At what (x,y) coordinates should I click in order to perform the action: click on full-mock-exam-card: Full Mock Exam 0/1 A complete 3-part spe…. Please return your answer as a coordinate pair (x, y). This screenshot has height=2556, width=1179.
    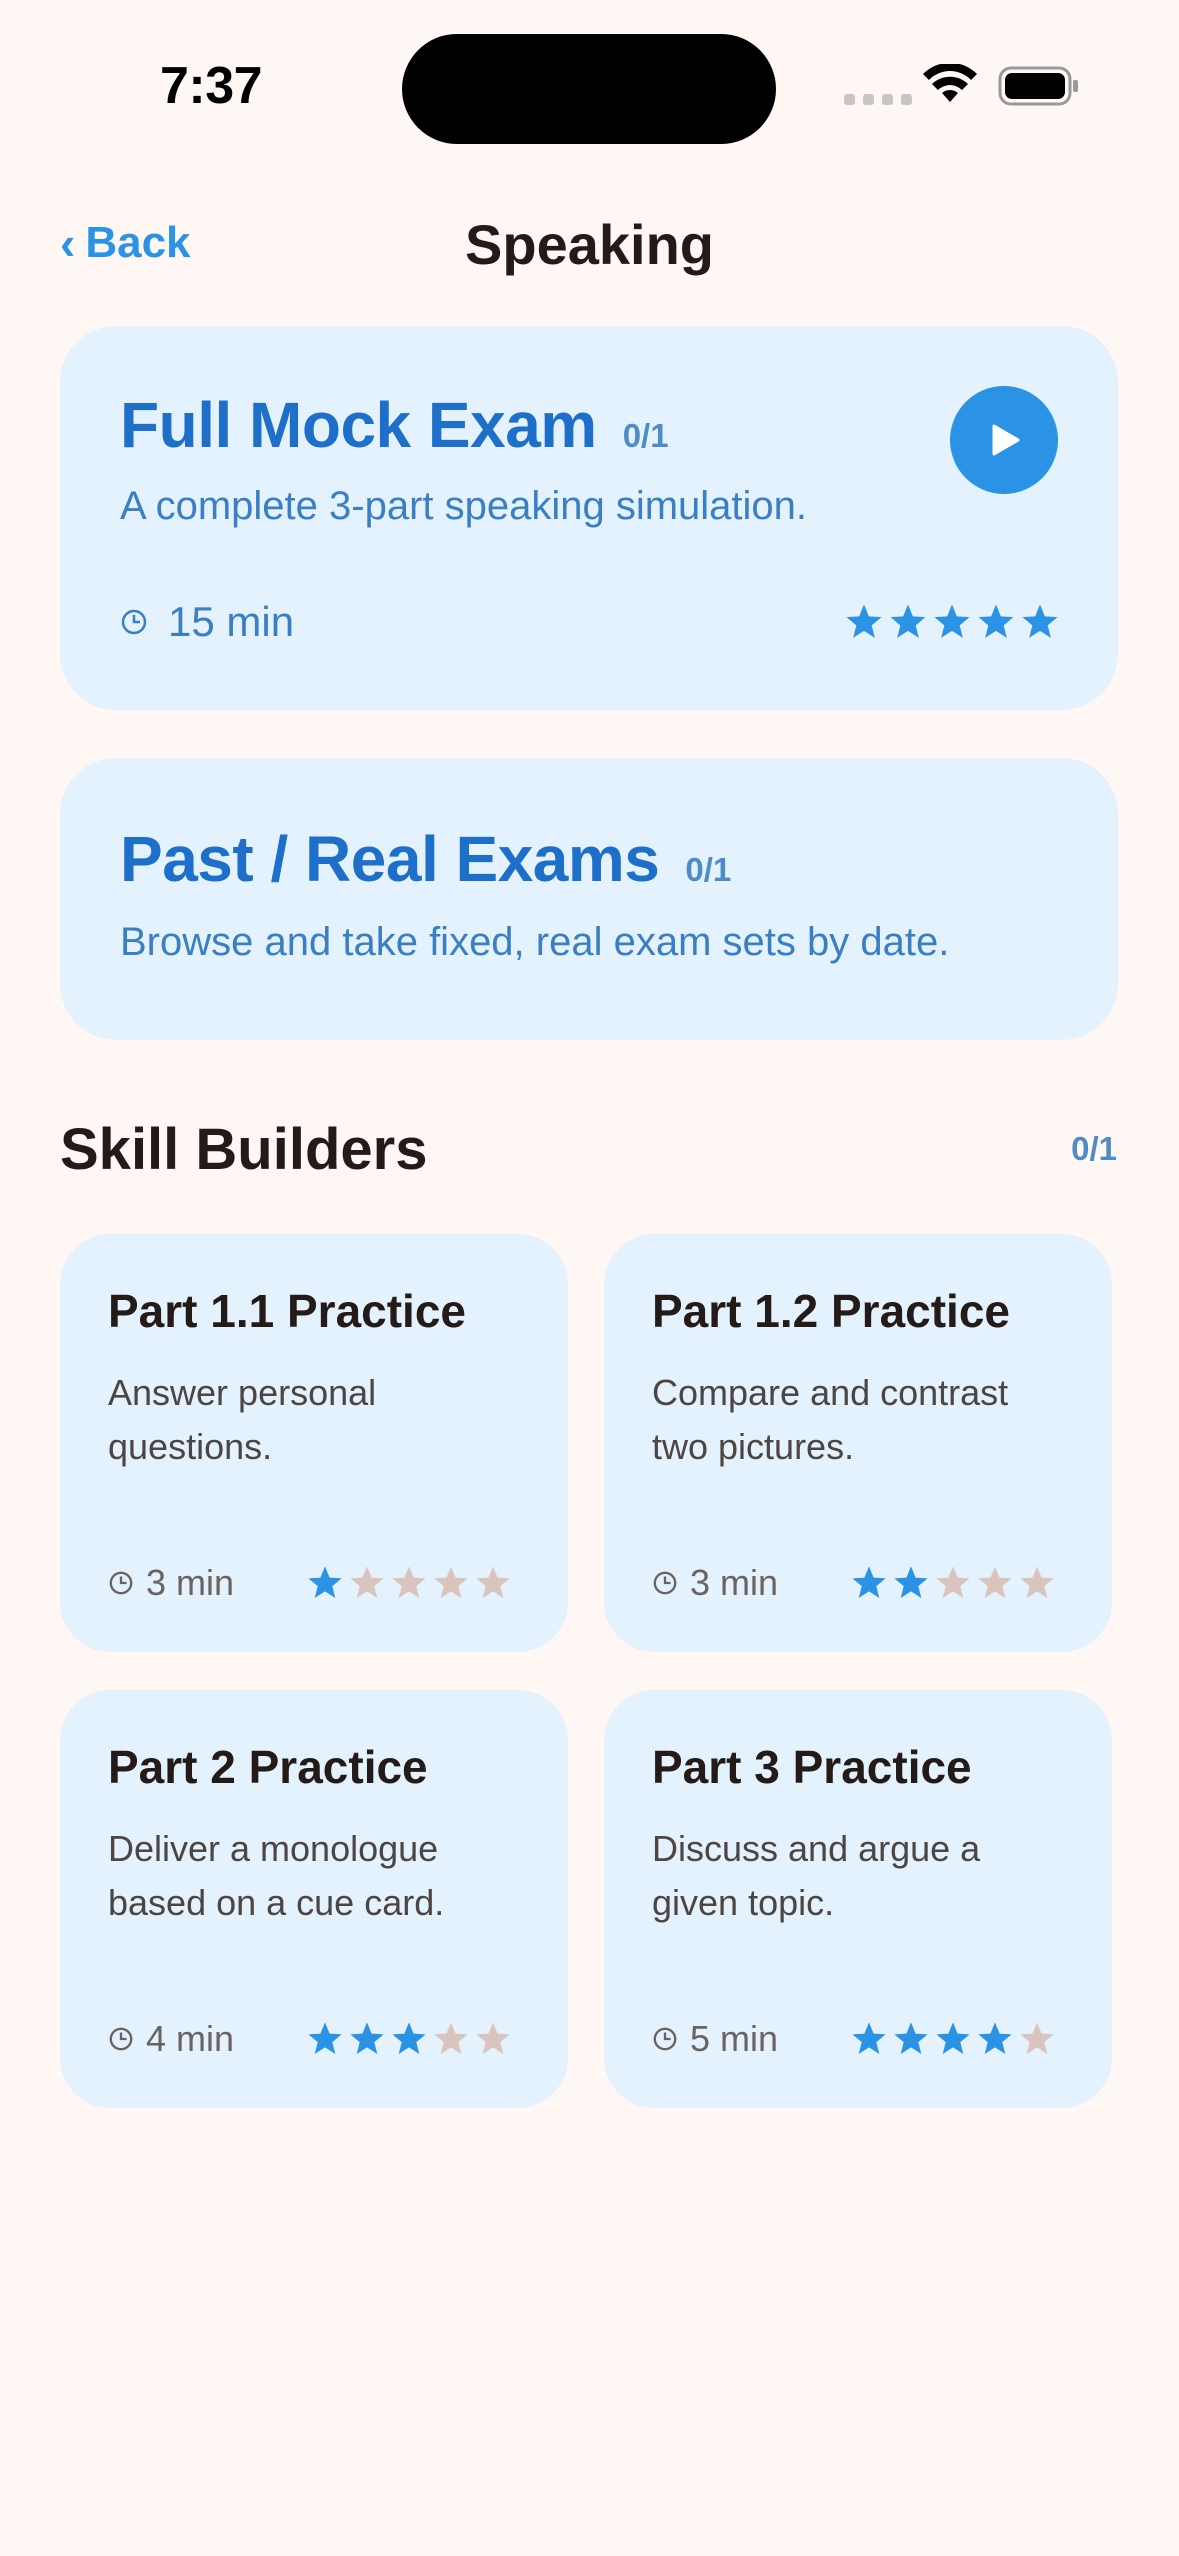
    Looking at the image, I should click on (589, 518).